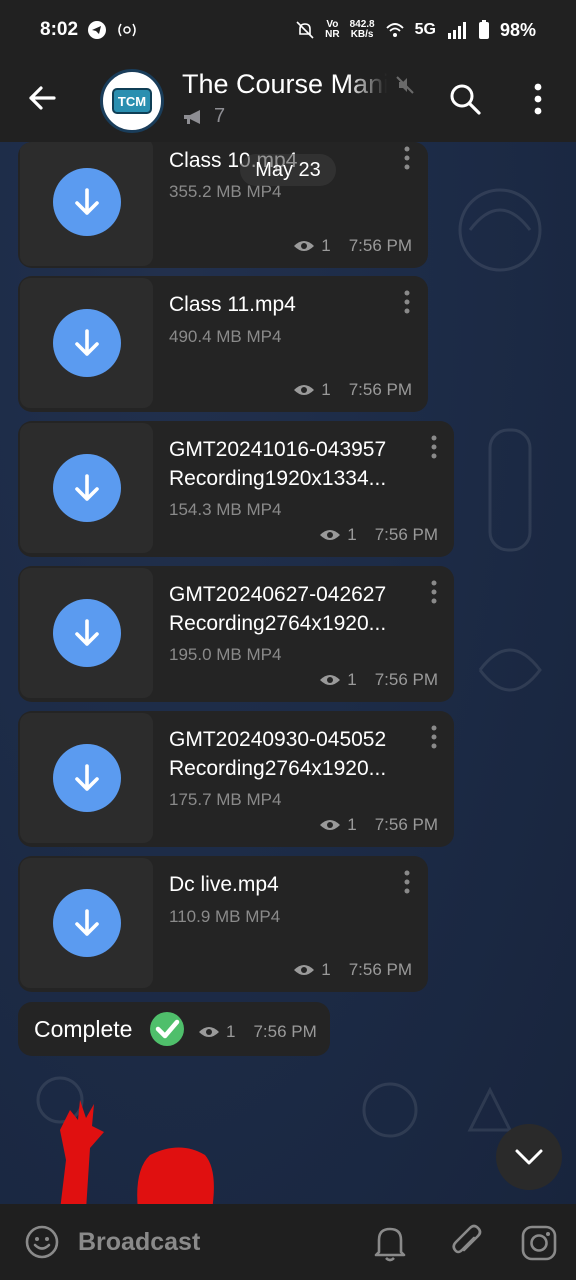  I want to click on avatar-logo: TCM, so click(132, 101).